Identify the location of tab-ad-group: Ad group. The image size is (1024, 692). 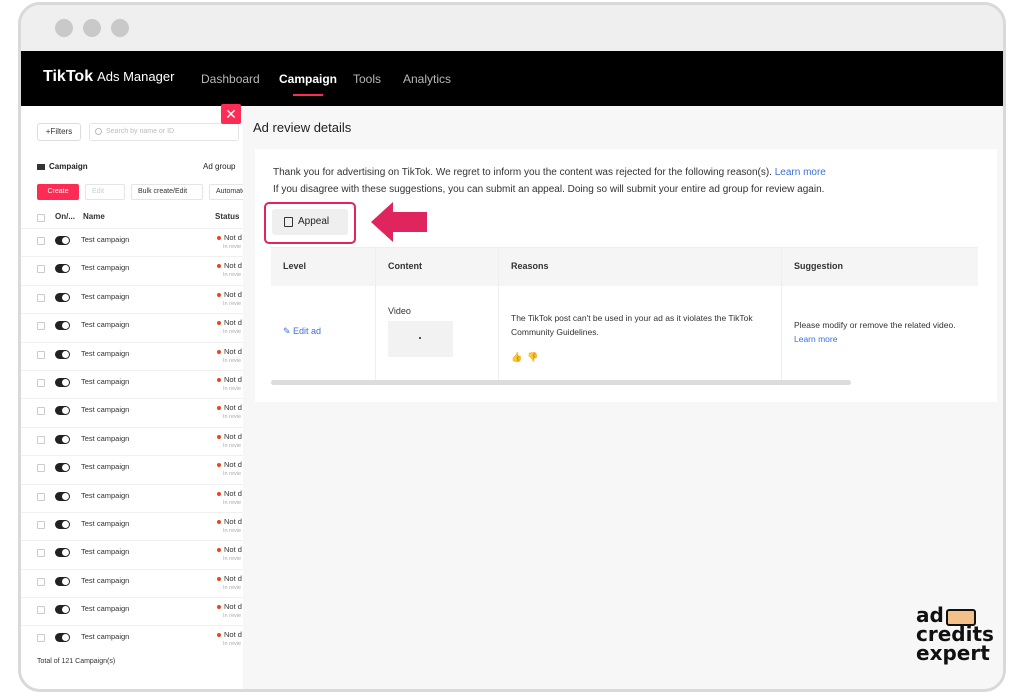
(219, 166).